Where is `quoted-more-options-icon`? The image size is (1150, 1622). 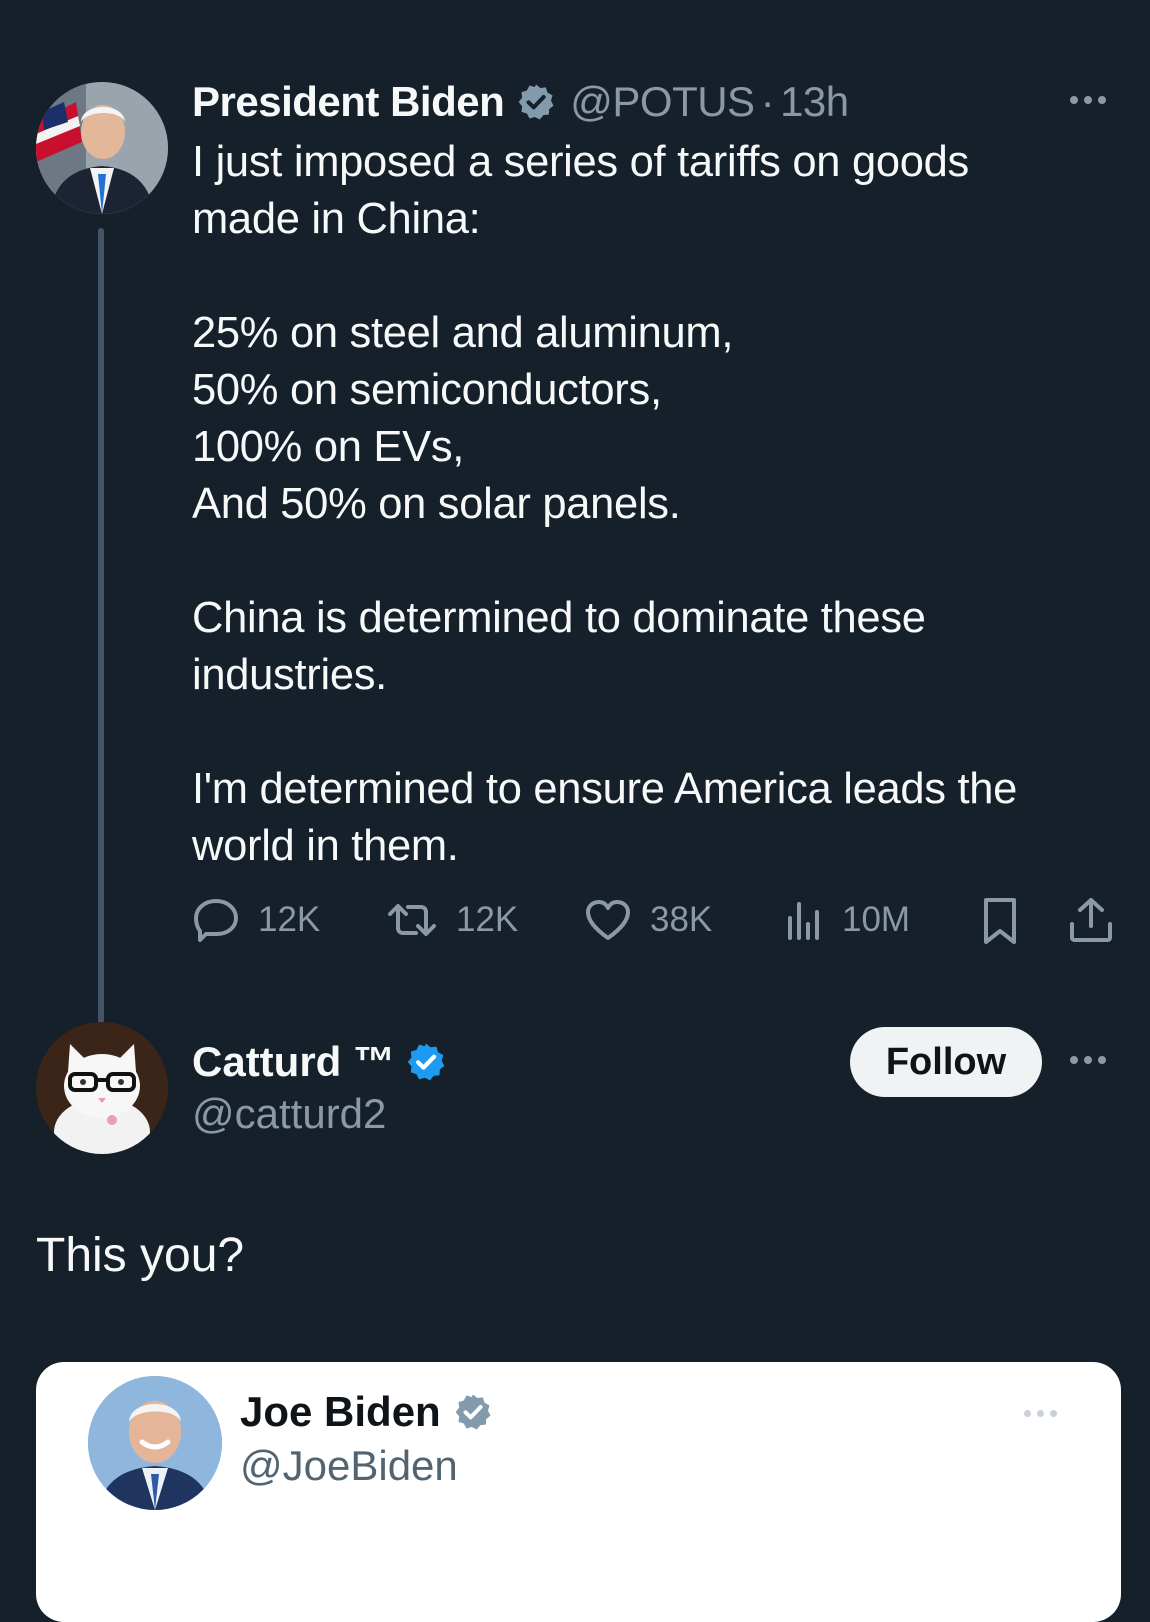 quoted-more-options-icon is located at coordinates (1040, 1413).